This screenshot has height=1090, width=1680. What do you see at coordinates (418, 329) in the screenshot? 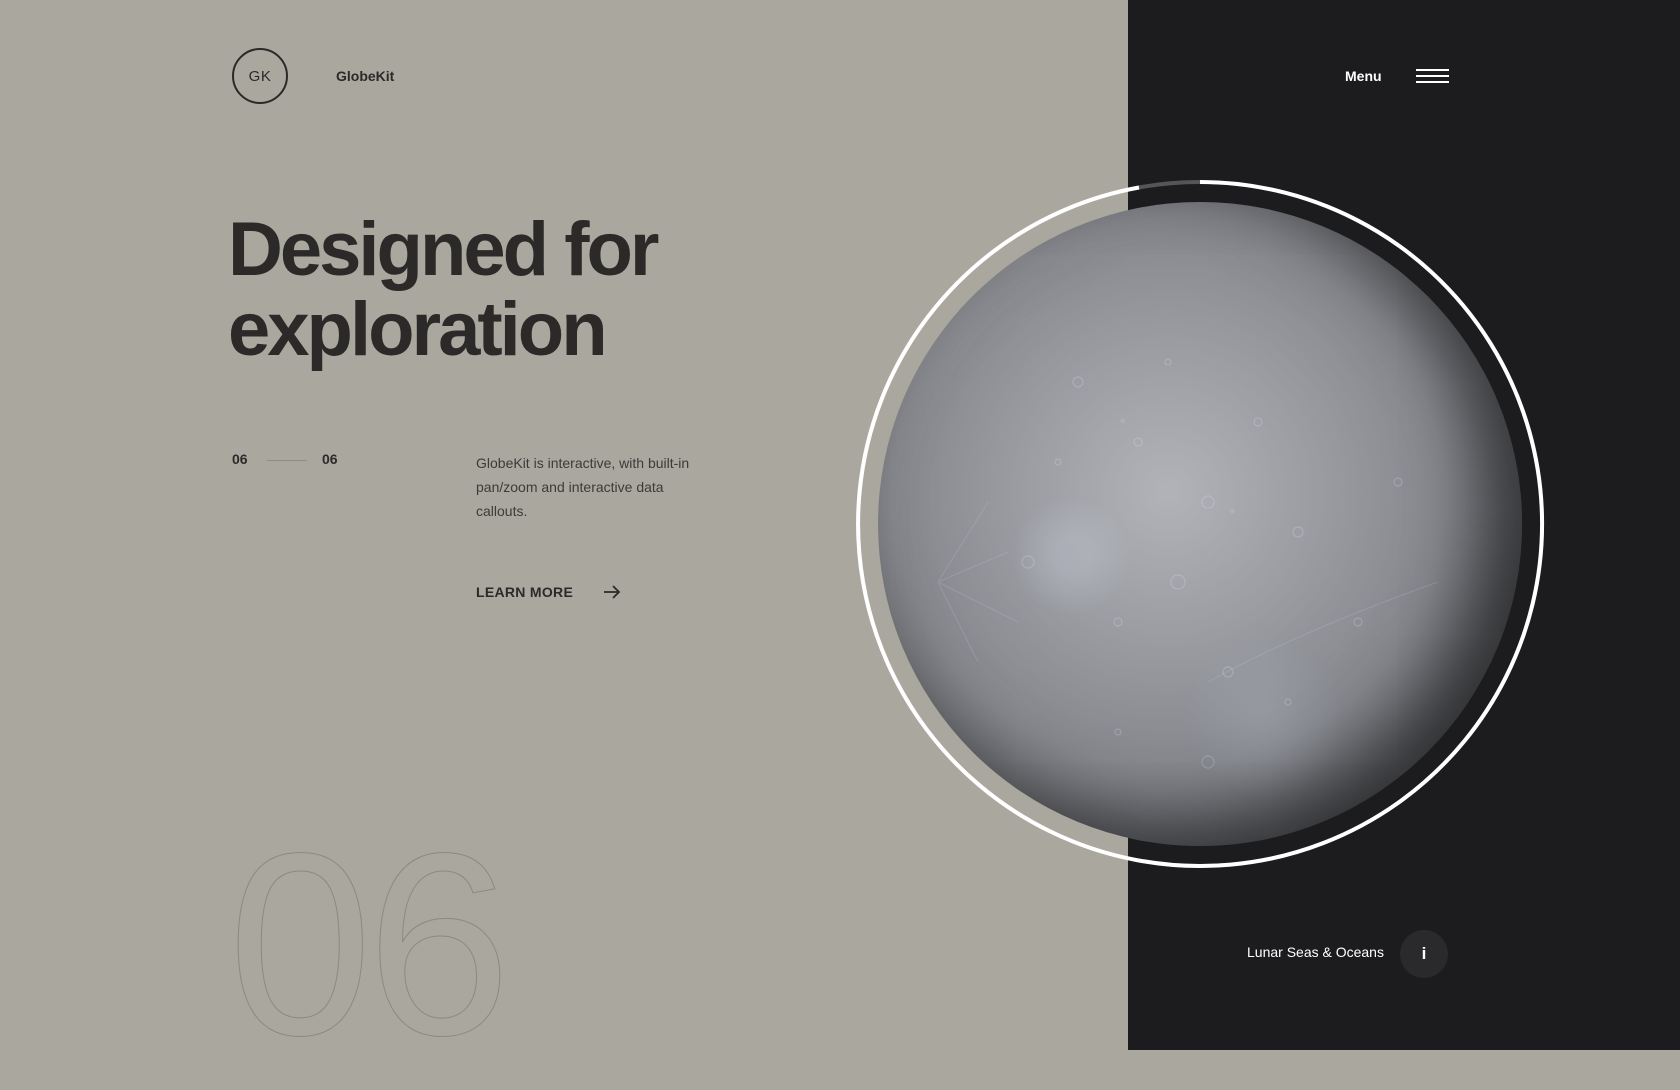
I see `title-line-2: exploration` at bounding box center [418, 329].